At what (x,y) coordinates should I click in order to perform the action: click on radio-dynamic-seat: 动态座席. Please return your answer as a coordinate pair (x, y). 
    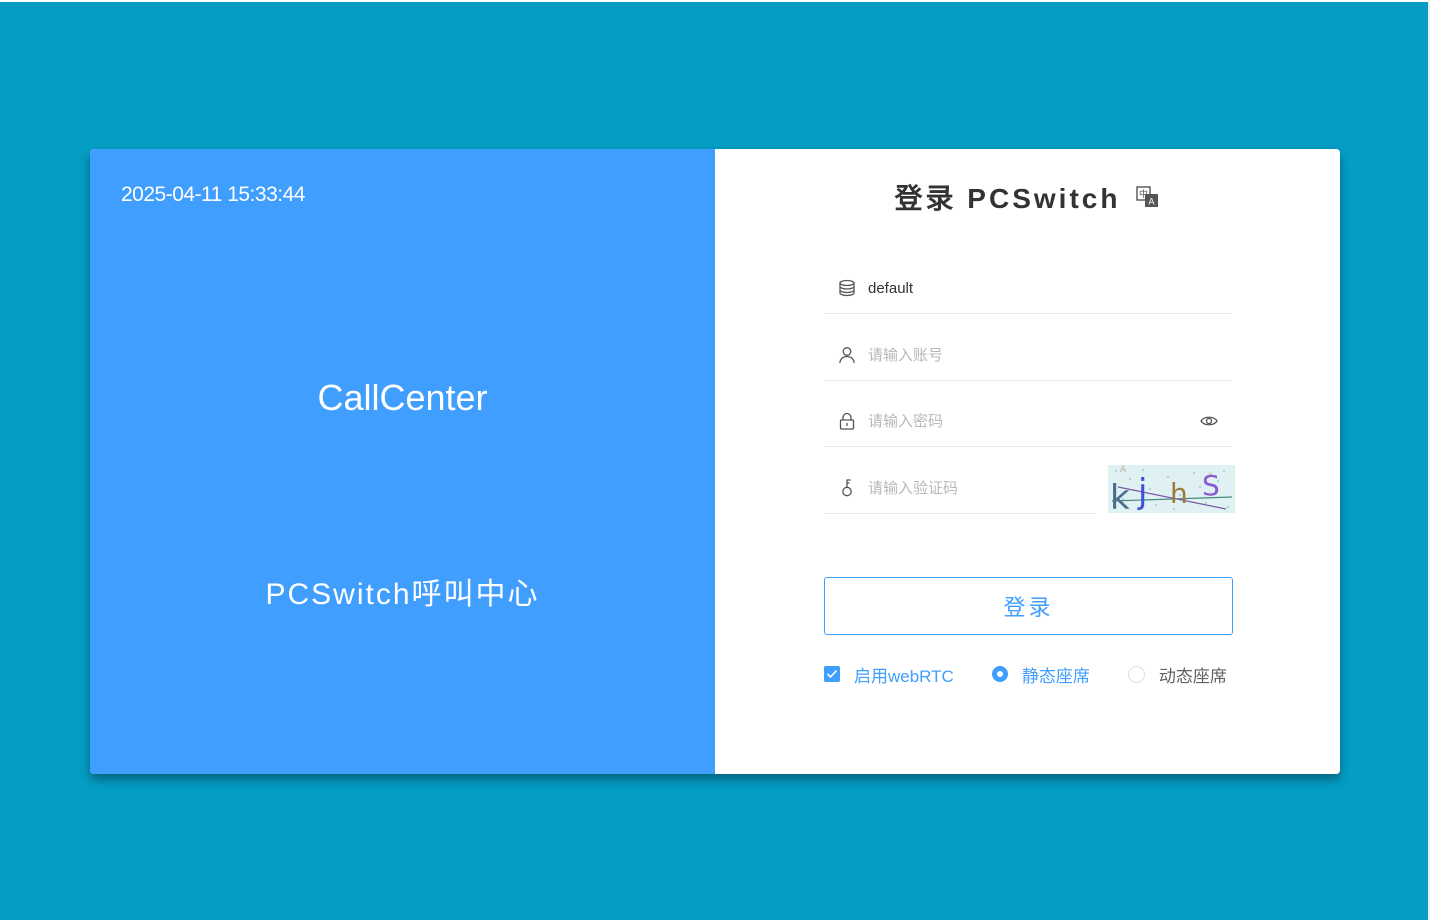
    Looking at the image, I should click on (1177, 674).